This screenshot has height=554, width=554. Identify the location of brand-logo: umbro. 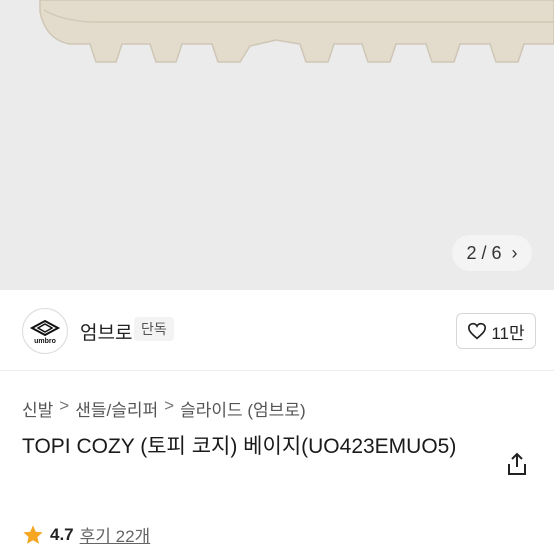
(45, 331).